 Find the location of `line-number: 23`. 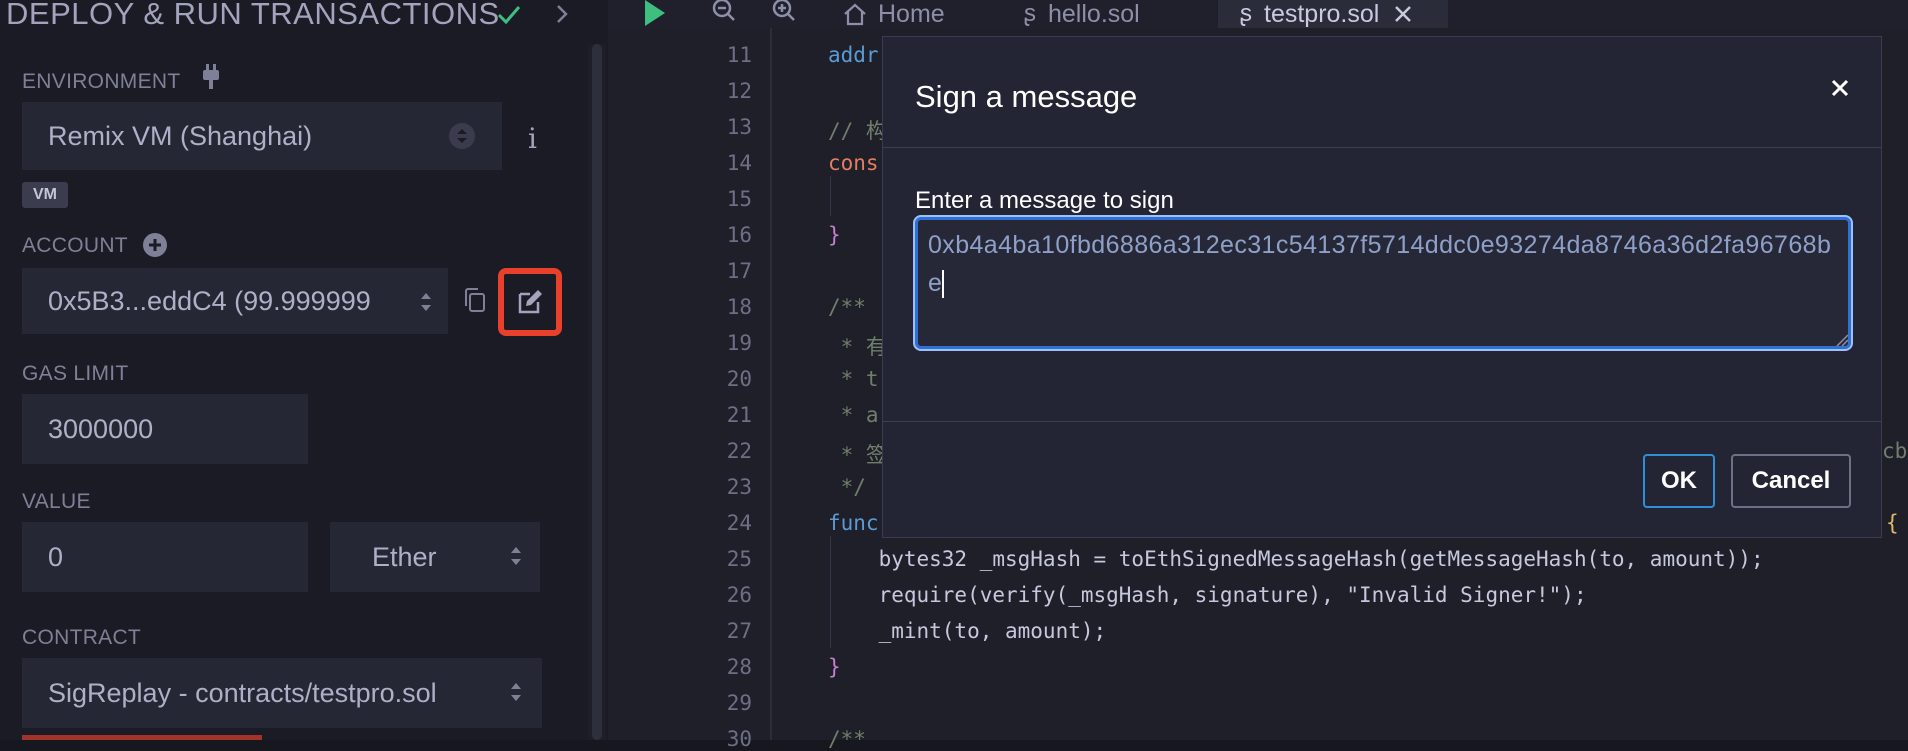

line-number: 23 is located at coordinates (739, 487).